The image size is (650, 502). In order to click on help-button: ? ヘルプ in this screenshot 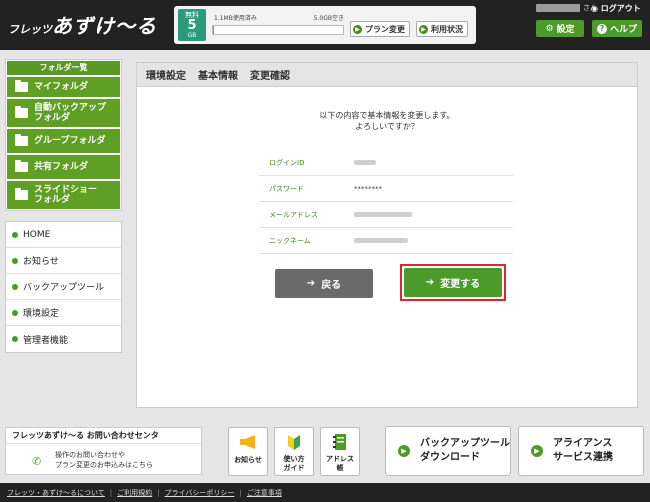, I will do `click(617, 28)`.